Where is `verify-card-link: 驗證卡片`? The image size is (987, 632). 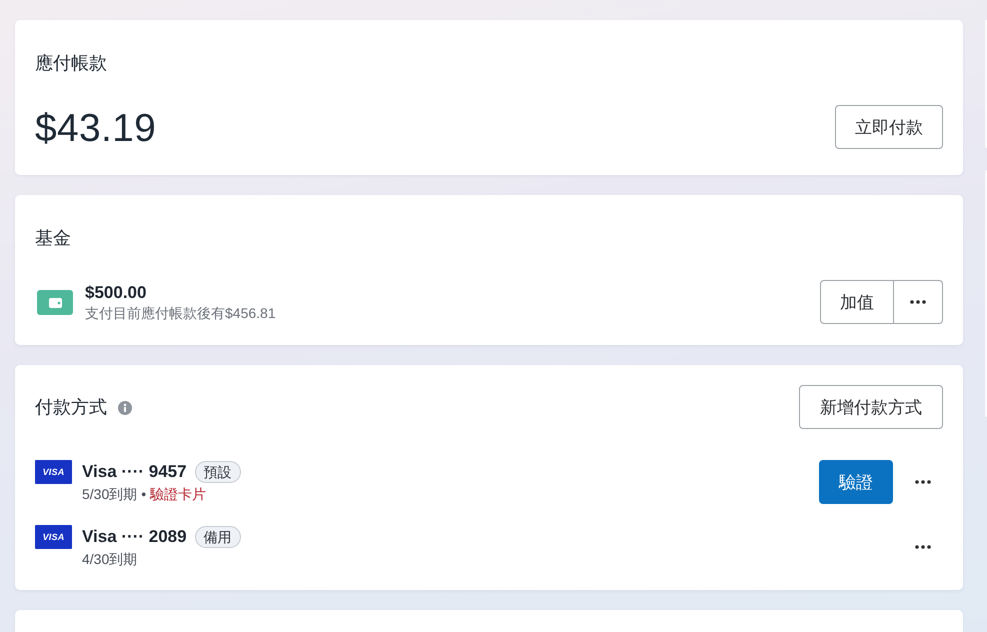 verify-card-link: 驗證卡片 is located at coordinates (178, 494).